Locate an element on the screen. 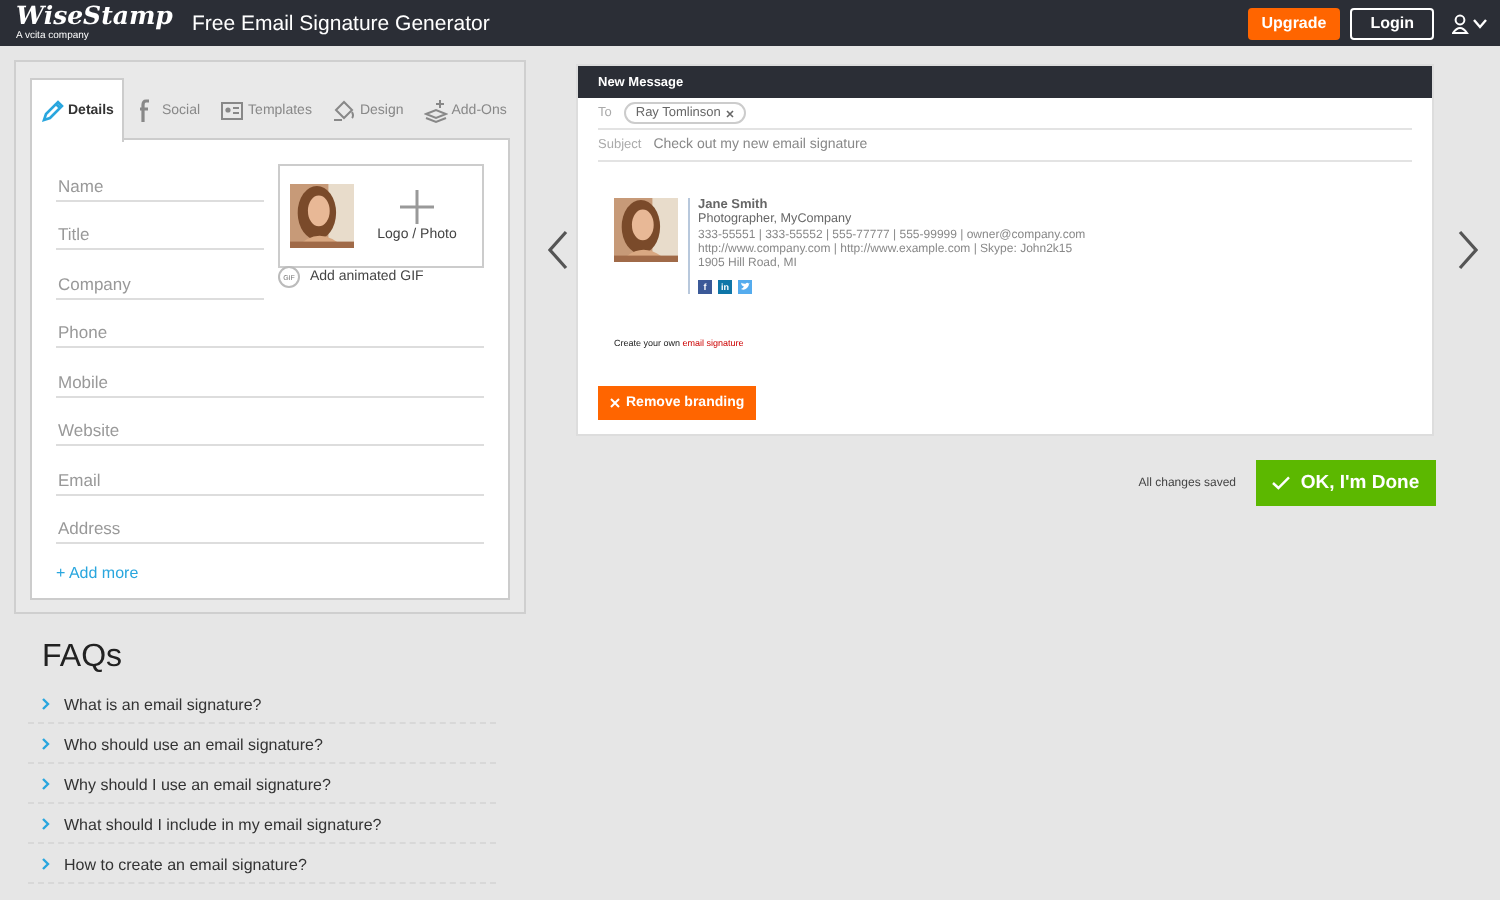  faq-heading: FAQs is located at coordinates (83, 658).